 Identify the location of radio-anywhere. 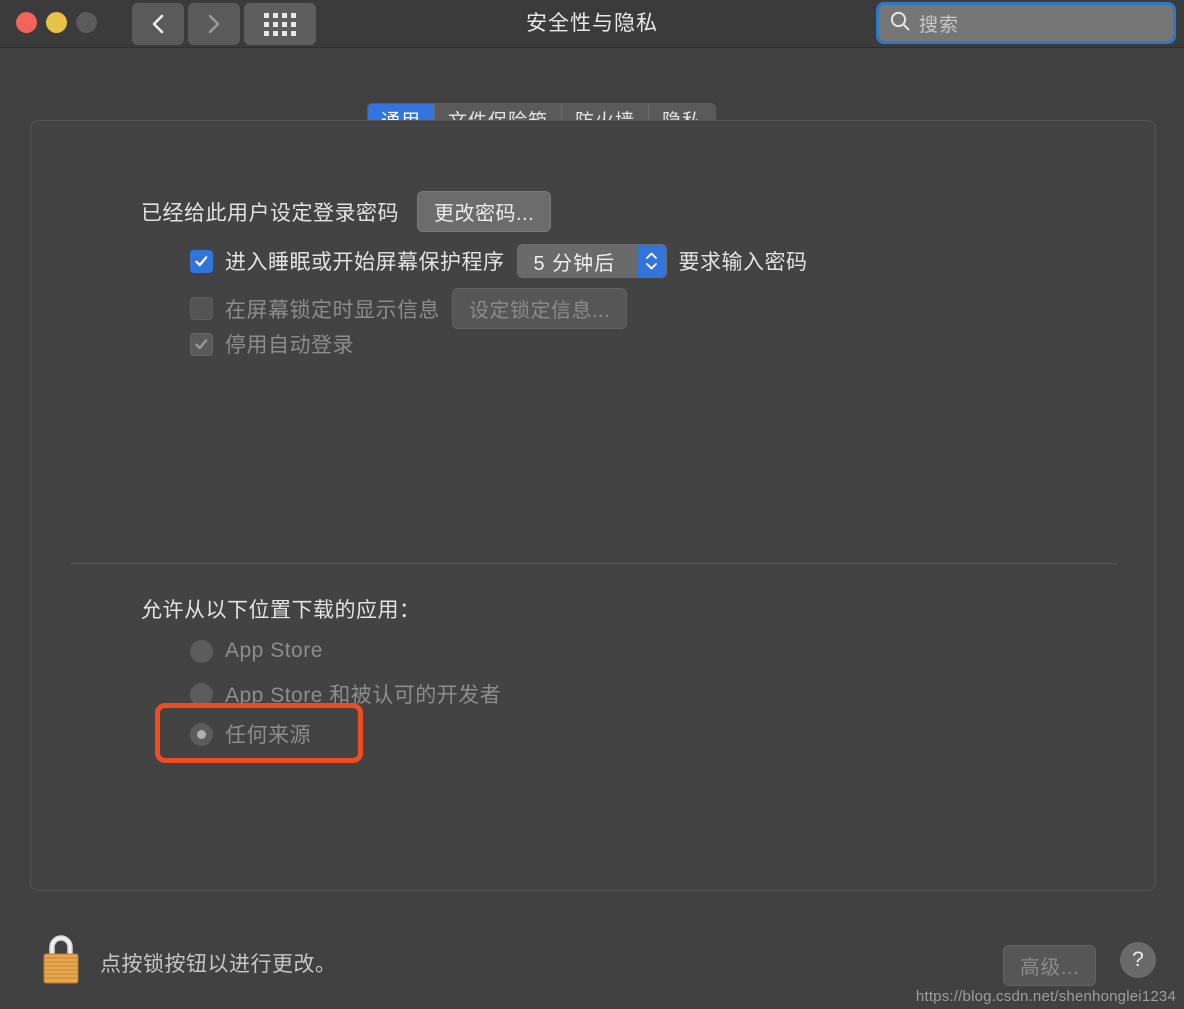
(201, 734).